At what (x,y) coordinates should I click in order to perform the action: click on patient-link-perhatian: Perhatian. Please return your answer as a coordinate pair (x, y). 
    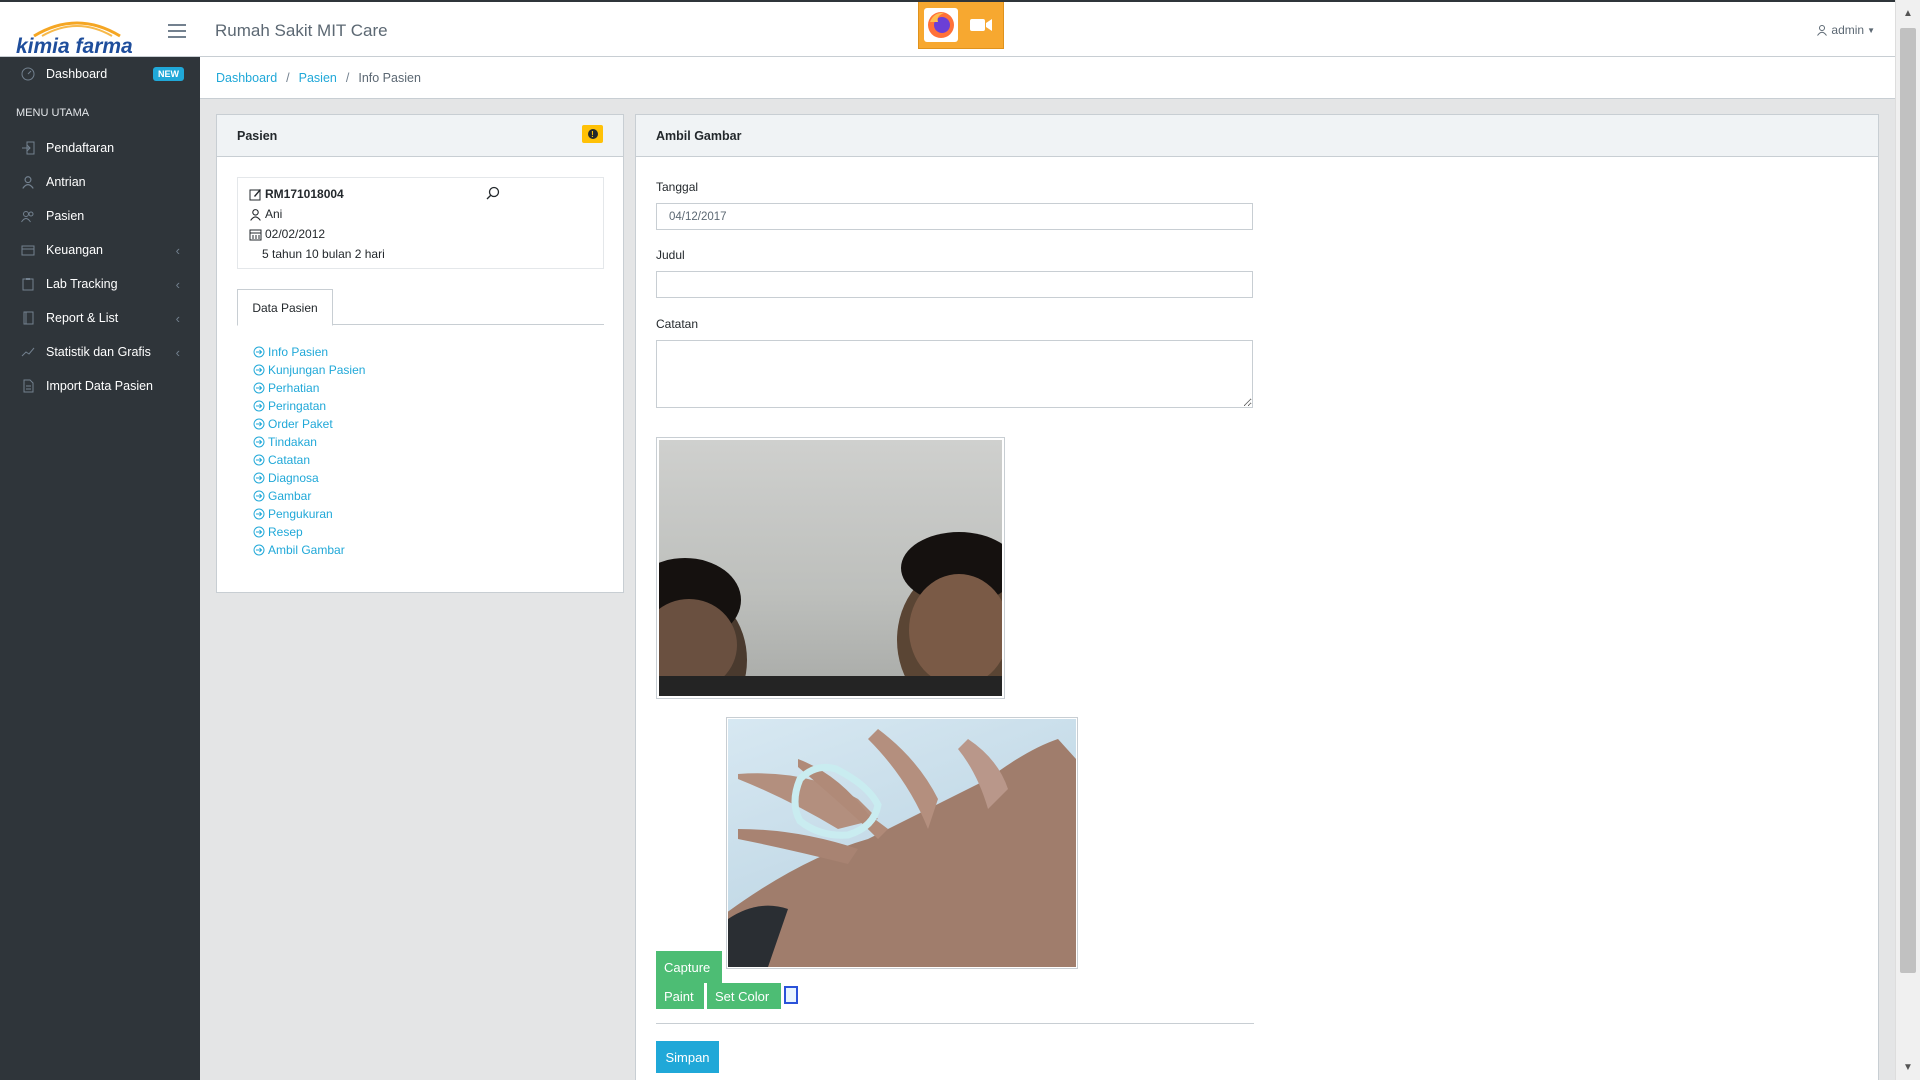
    Looking at the image, I should click on (309, 388).